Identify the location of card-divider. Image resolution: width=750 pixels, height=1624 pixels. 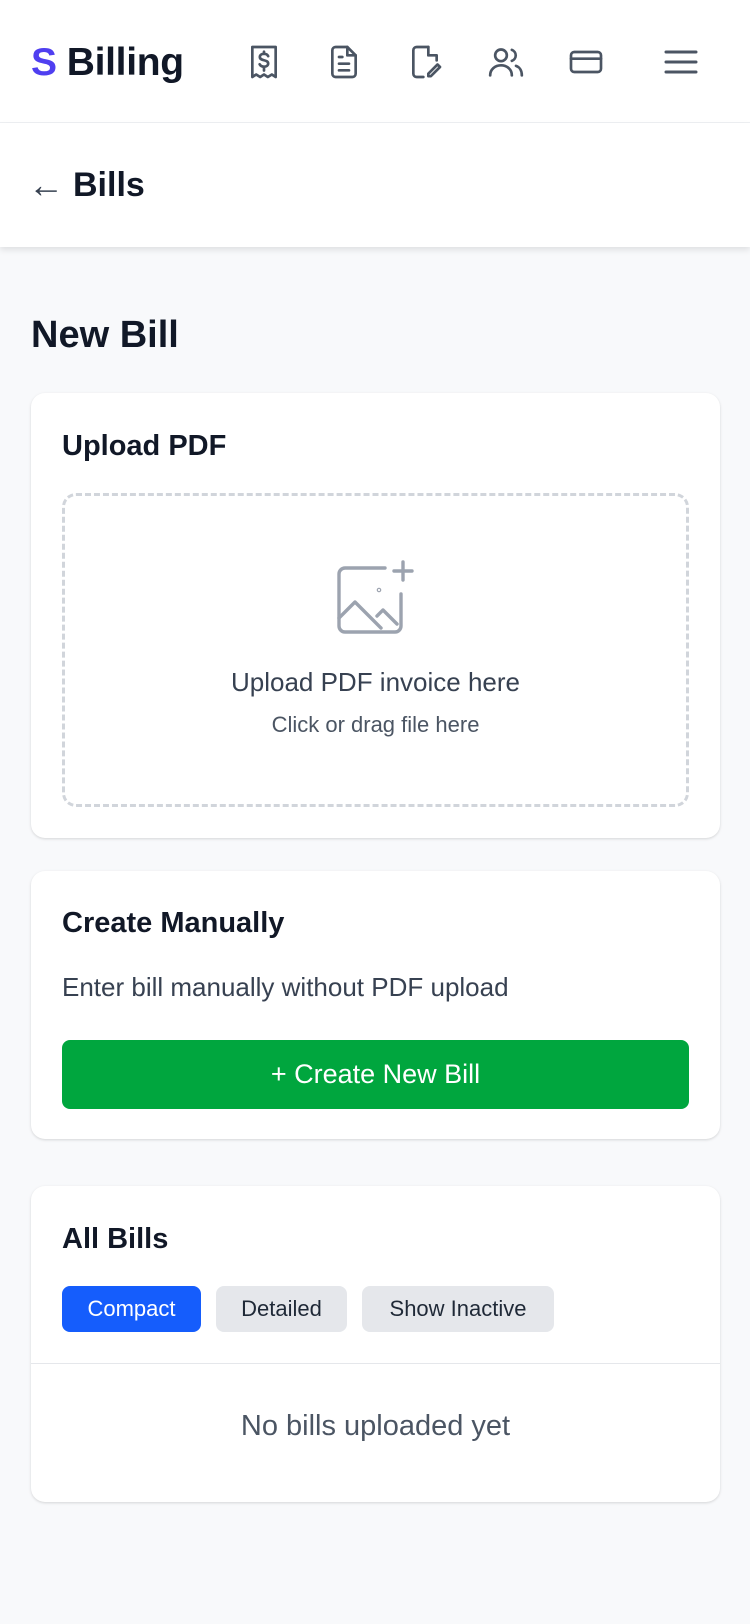
(375, 1363).